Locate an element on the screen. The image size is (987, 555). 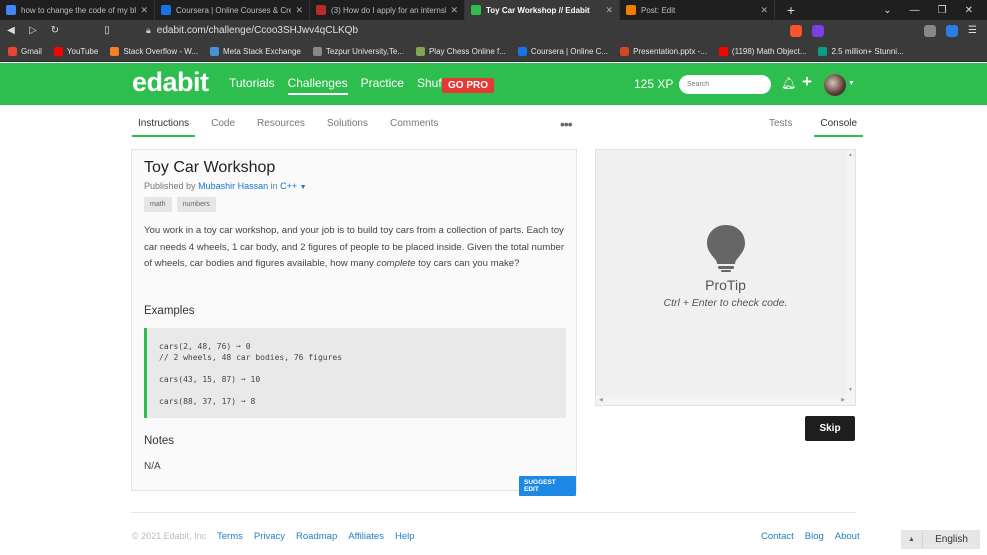
tag-list: math numbers is located at coordinates (180, 204).